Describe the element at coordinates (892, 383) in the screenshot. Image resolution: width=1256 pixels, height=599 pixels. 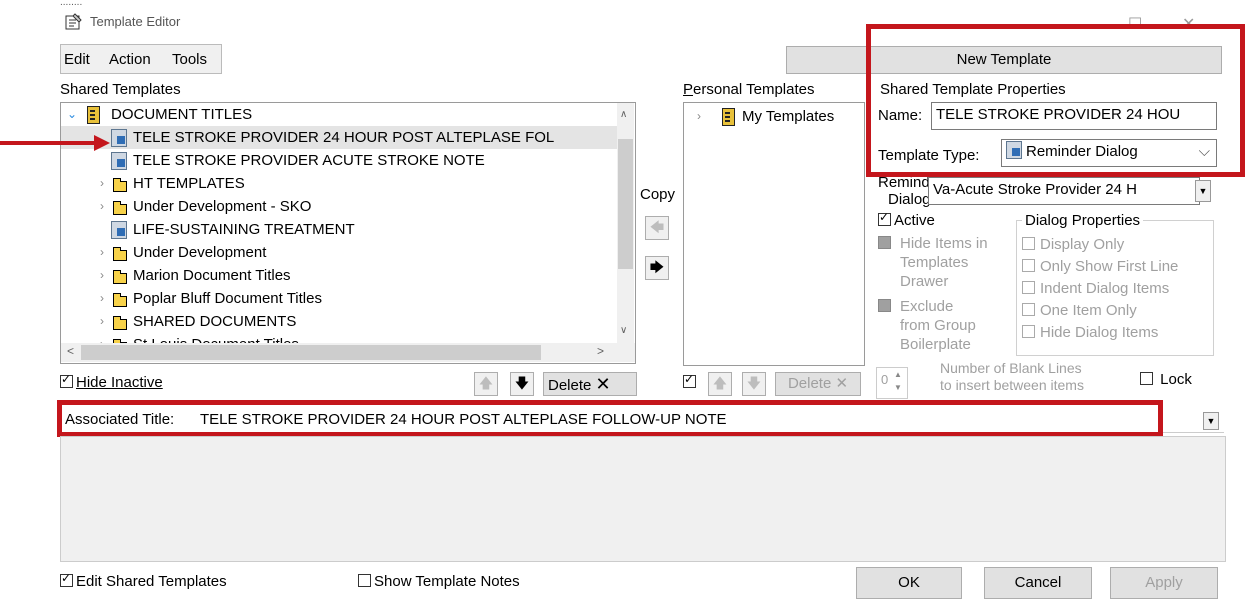
I see `blank-lines-spinner: 0 ▲ ▼` at that location.